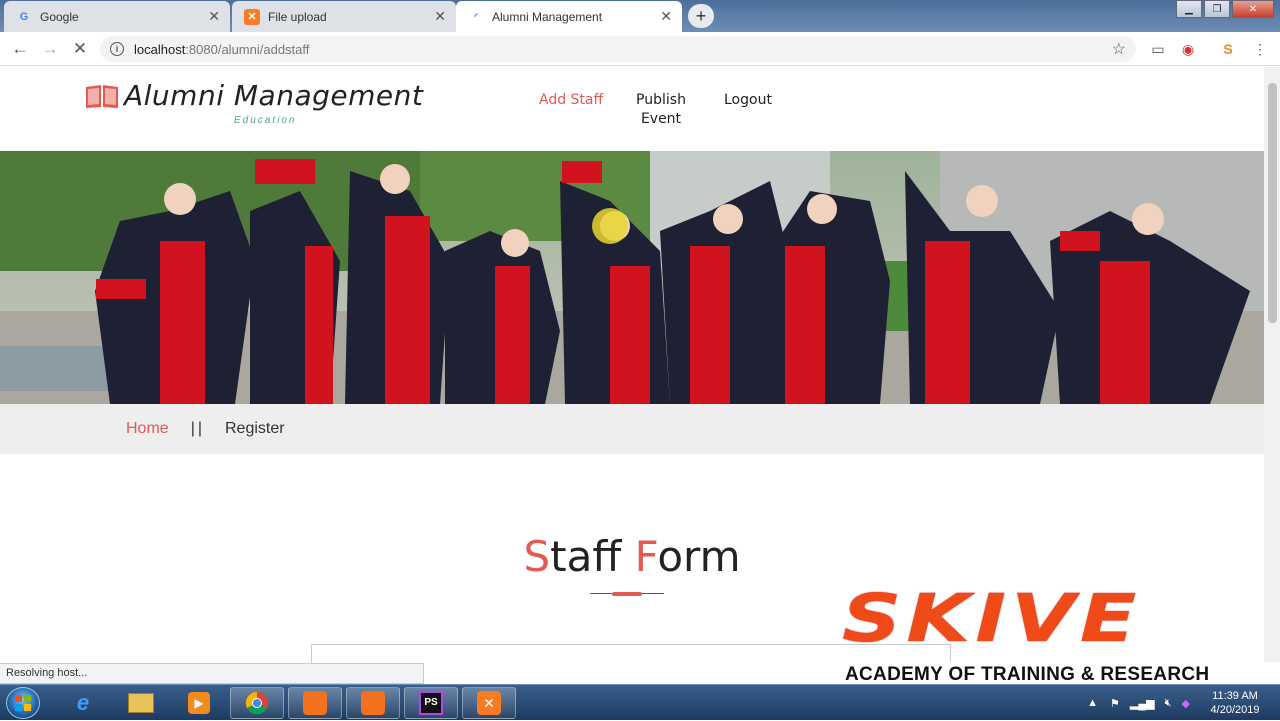 The width and height of the screenshot is (1280, 721). I want to click on cast-icon: ▭, so click(1158, 49).